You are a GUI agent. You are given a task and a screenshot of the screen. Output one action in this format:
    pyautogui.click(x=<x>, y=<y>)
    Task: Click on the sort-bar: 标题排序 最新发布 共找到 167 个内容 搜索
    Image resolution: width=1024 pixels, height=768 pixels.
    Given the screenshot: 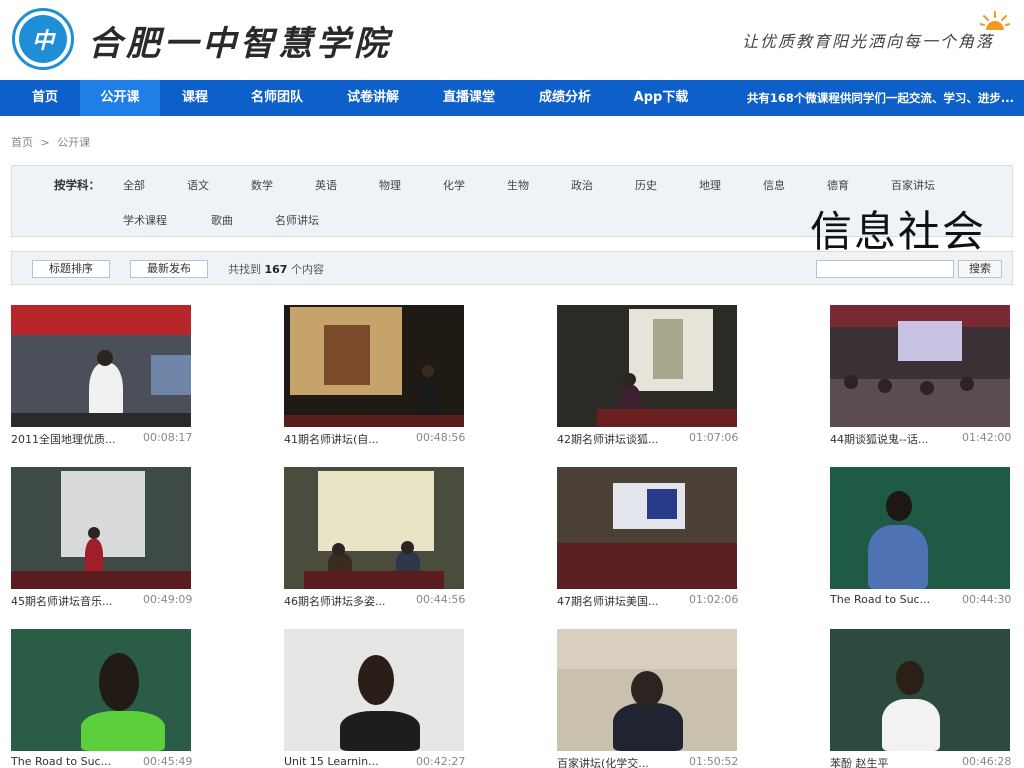 What is the action you would take?
    pyautogui.click(x=512, y=268)
    